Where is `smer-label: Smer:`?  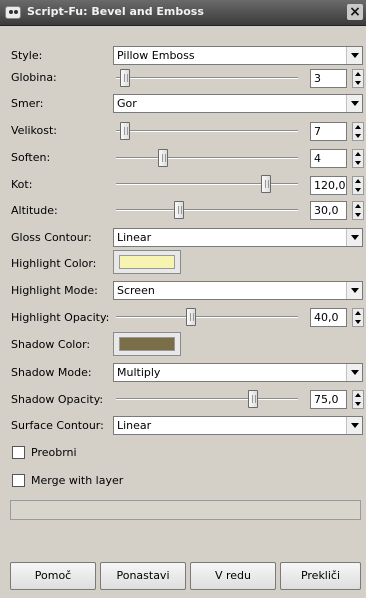 smer-label: Smer: is located at coordinates (27, 103).